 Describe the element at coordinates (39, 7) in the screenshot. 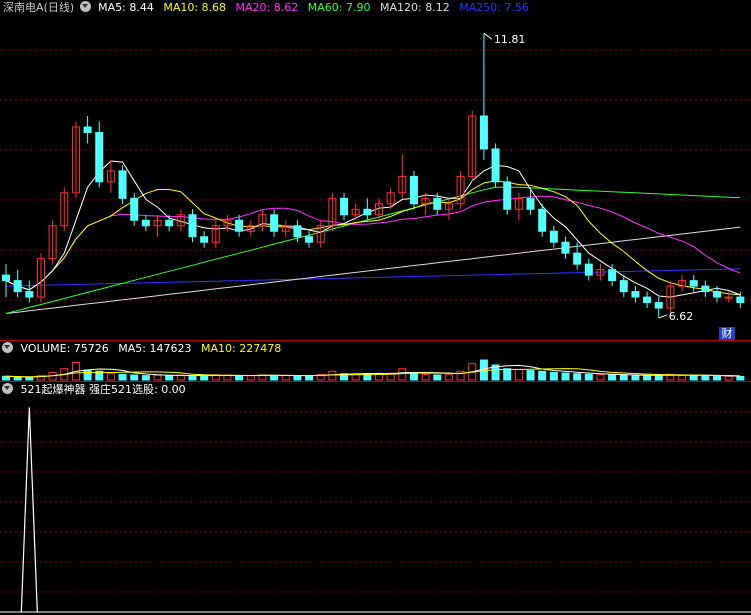

I see `stock-title: 深南电A(日线)` at that location.